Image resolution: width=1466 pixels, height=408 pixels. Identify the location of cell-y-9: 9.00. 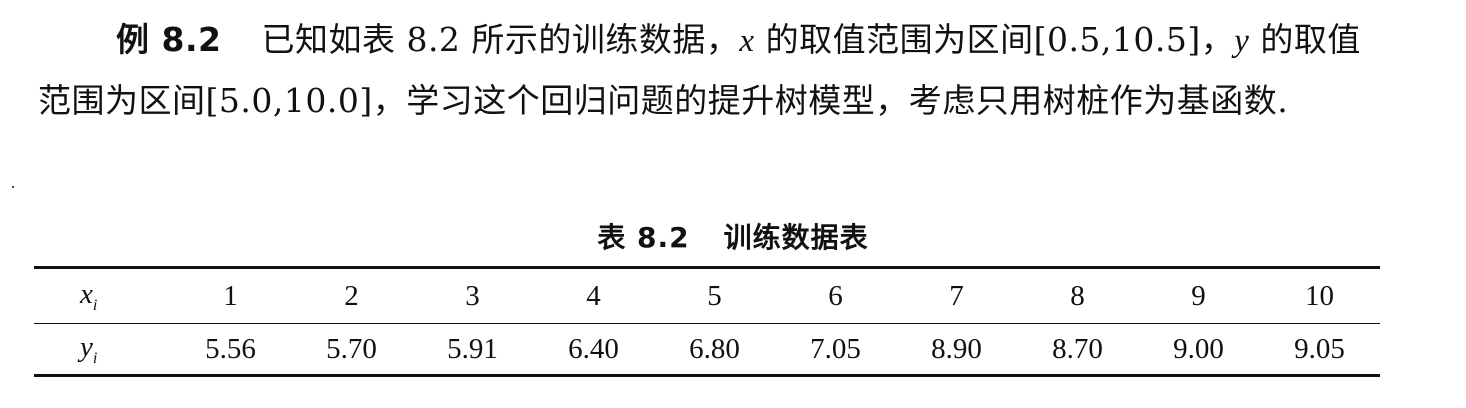
(1198, 350).